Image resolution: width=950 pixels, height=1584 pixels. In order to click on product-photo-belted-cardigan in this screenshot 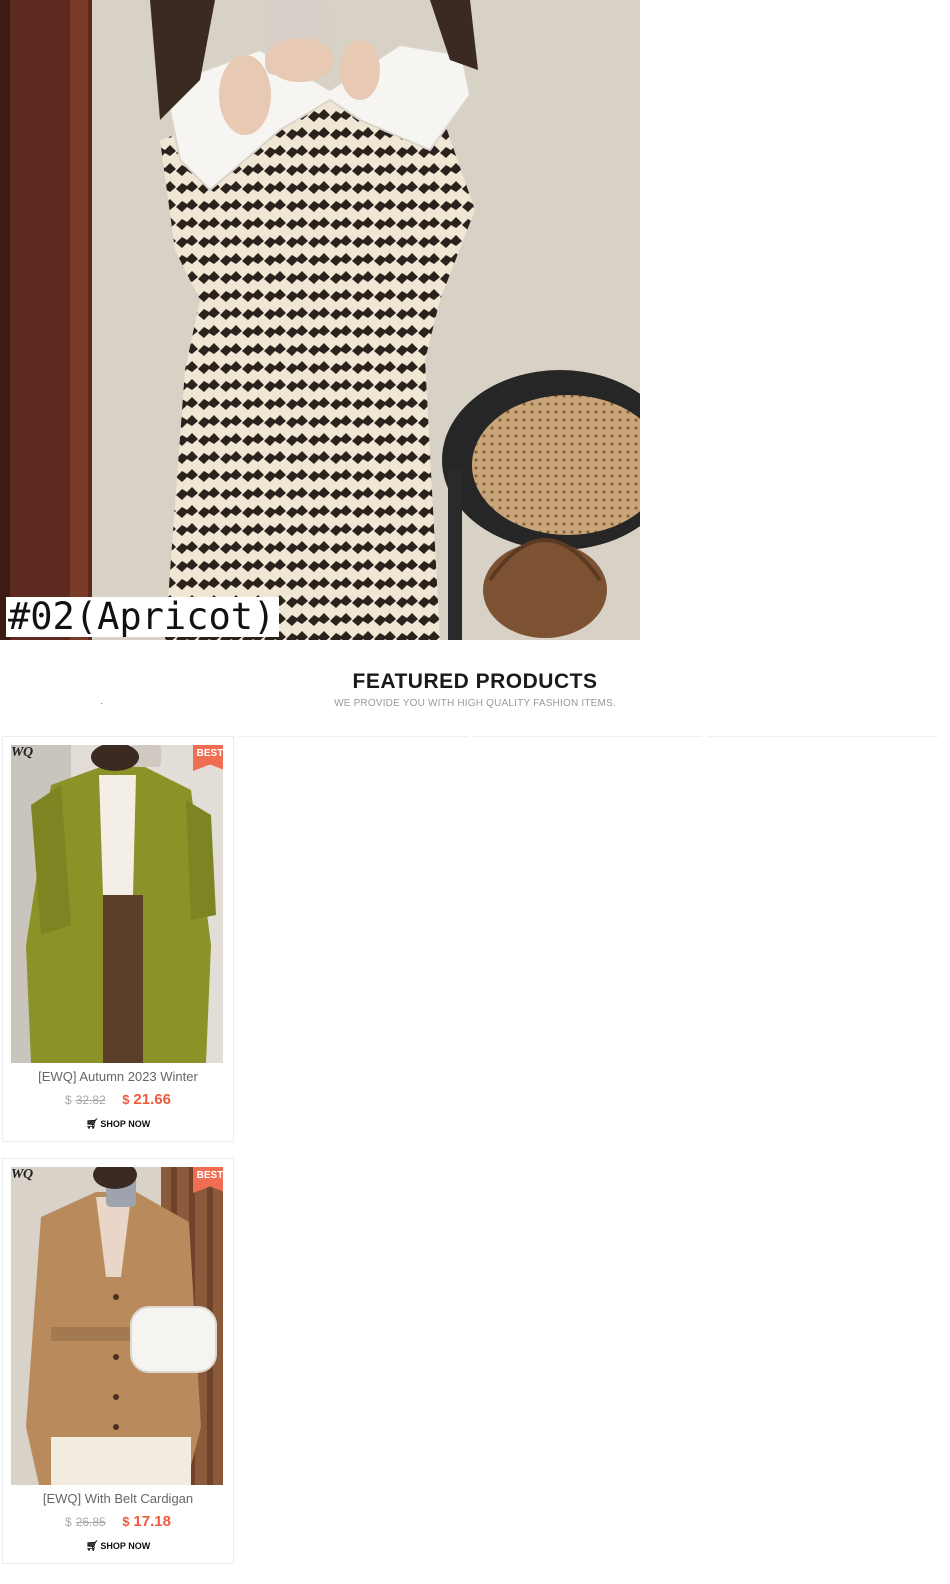, I will do `click(117, 1326)`.